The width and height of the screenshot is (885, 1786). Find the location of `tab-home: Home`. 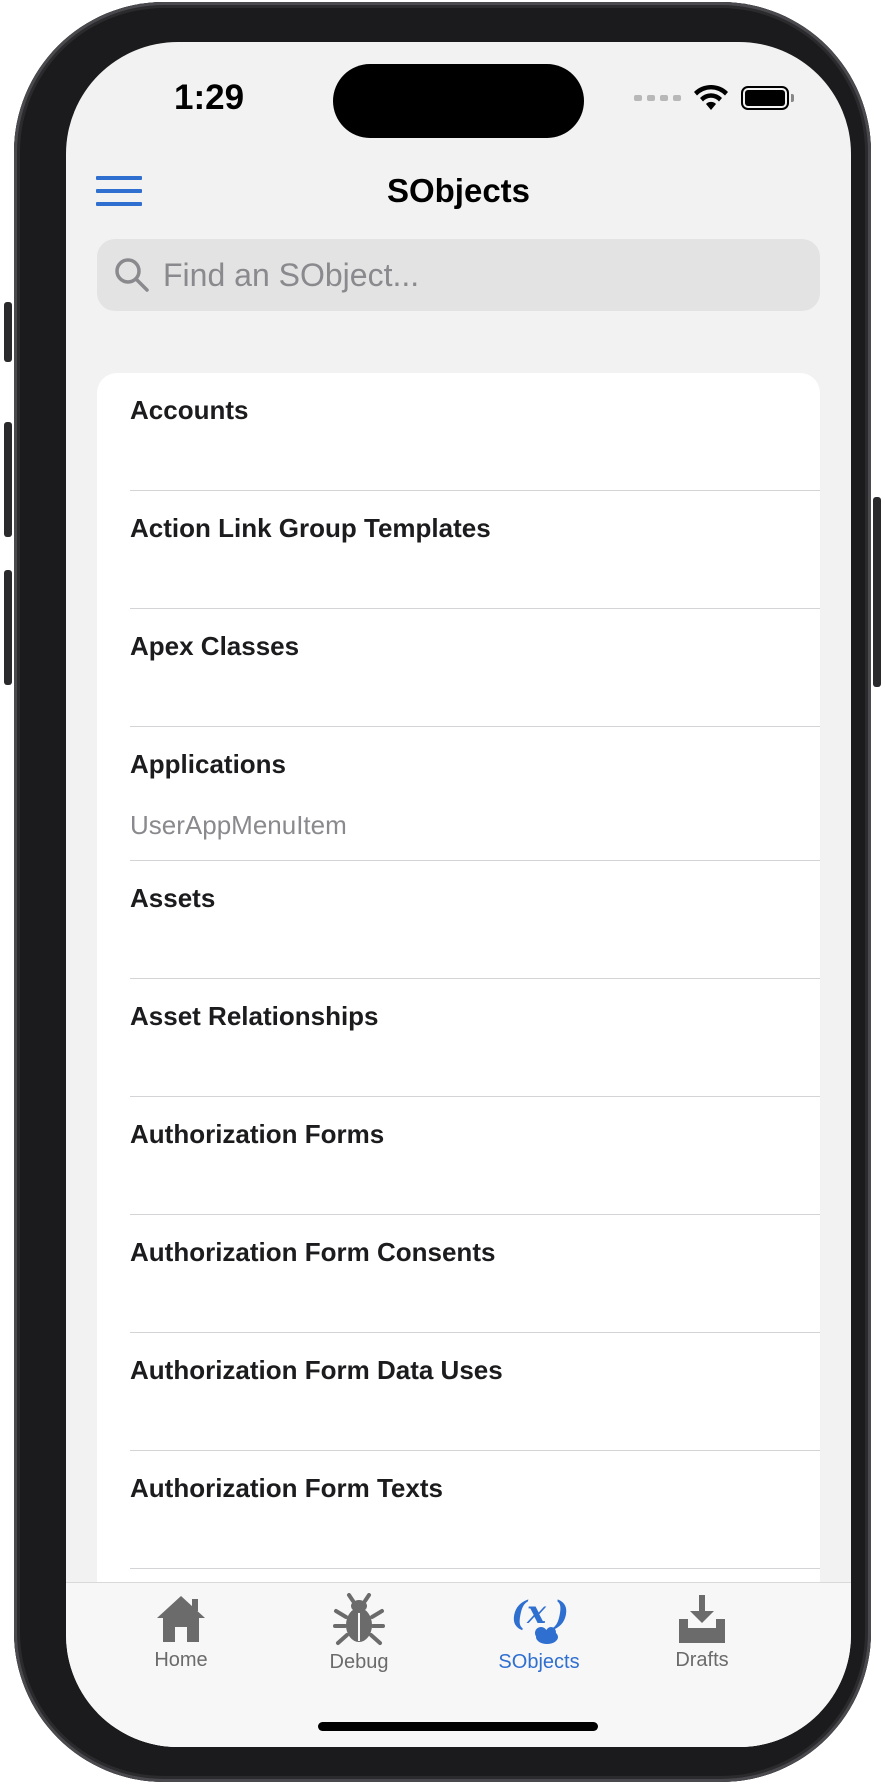

tab-home: Home is located at coordinates (181, 1632).